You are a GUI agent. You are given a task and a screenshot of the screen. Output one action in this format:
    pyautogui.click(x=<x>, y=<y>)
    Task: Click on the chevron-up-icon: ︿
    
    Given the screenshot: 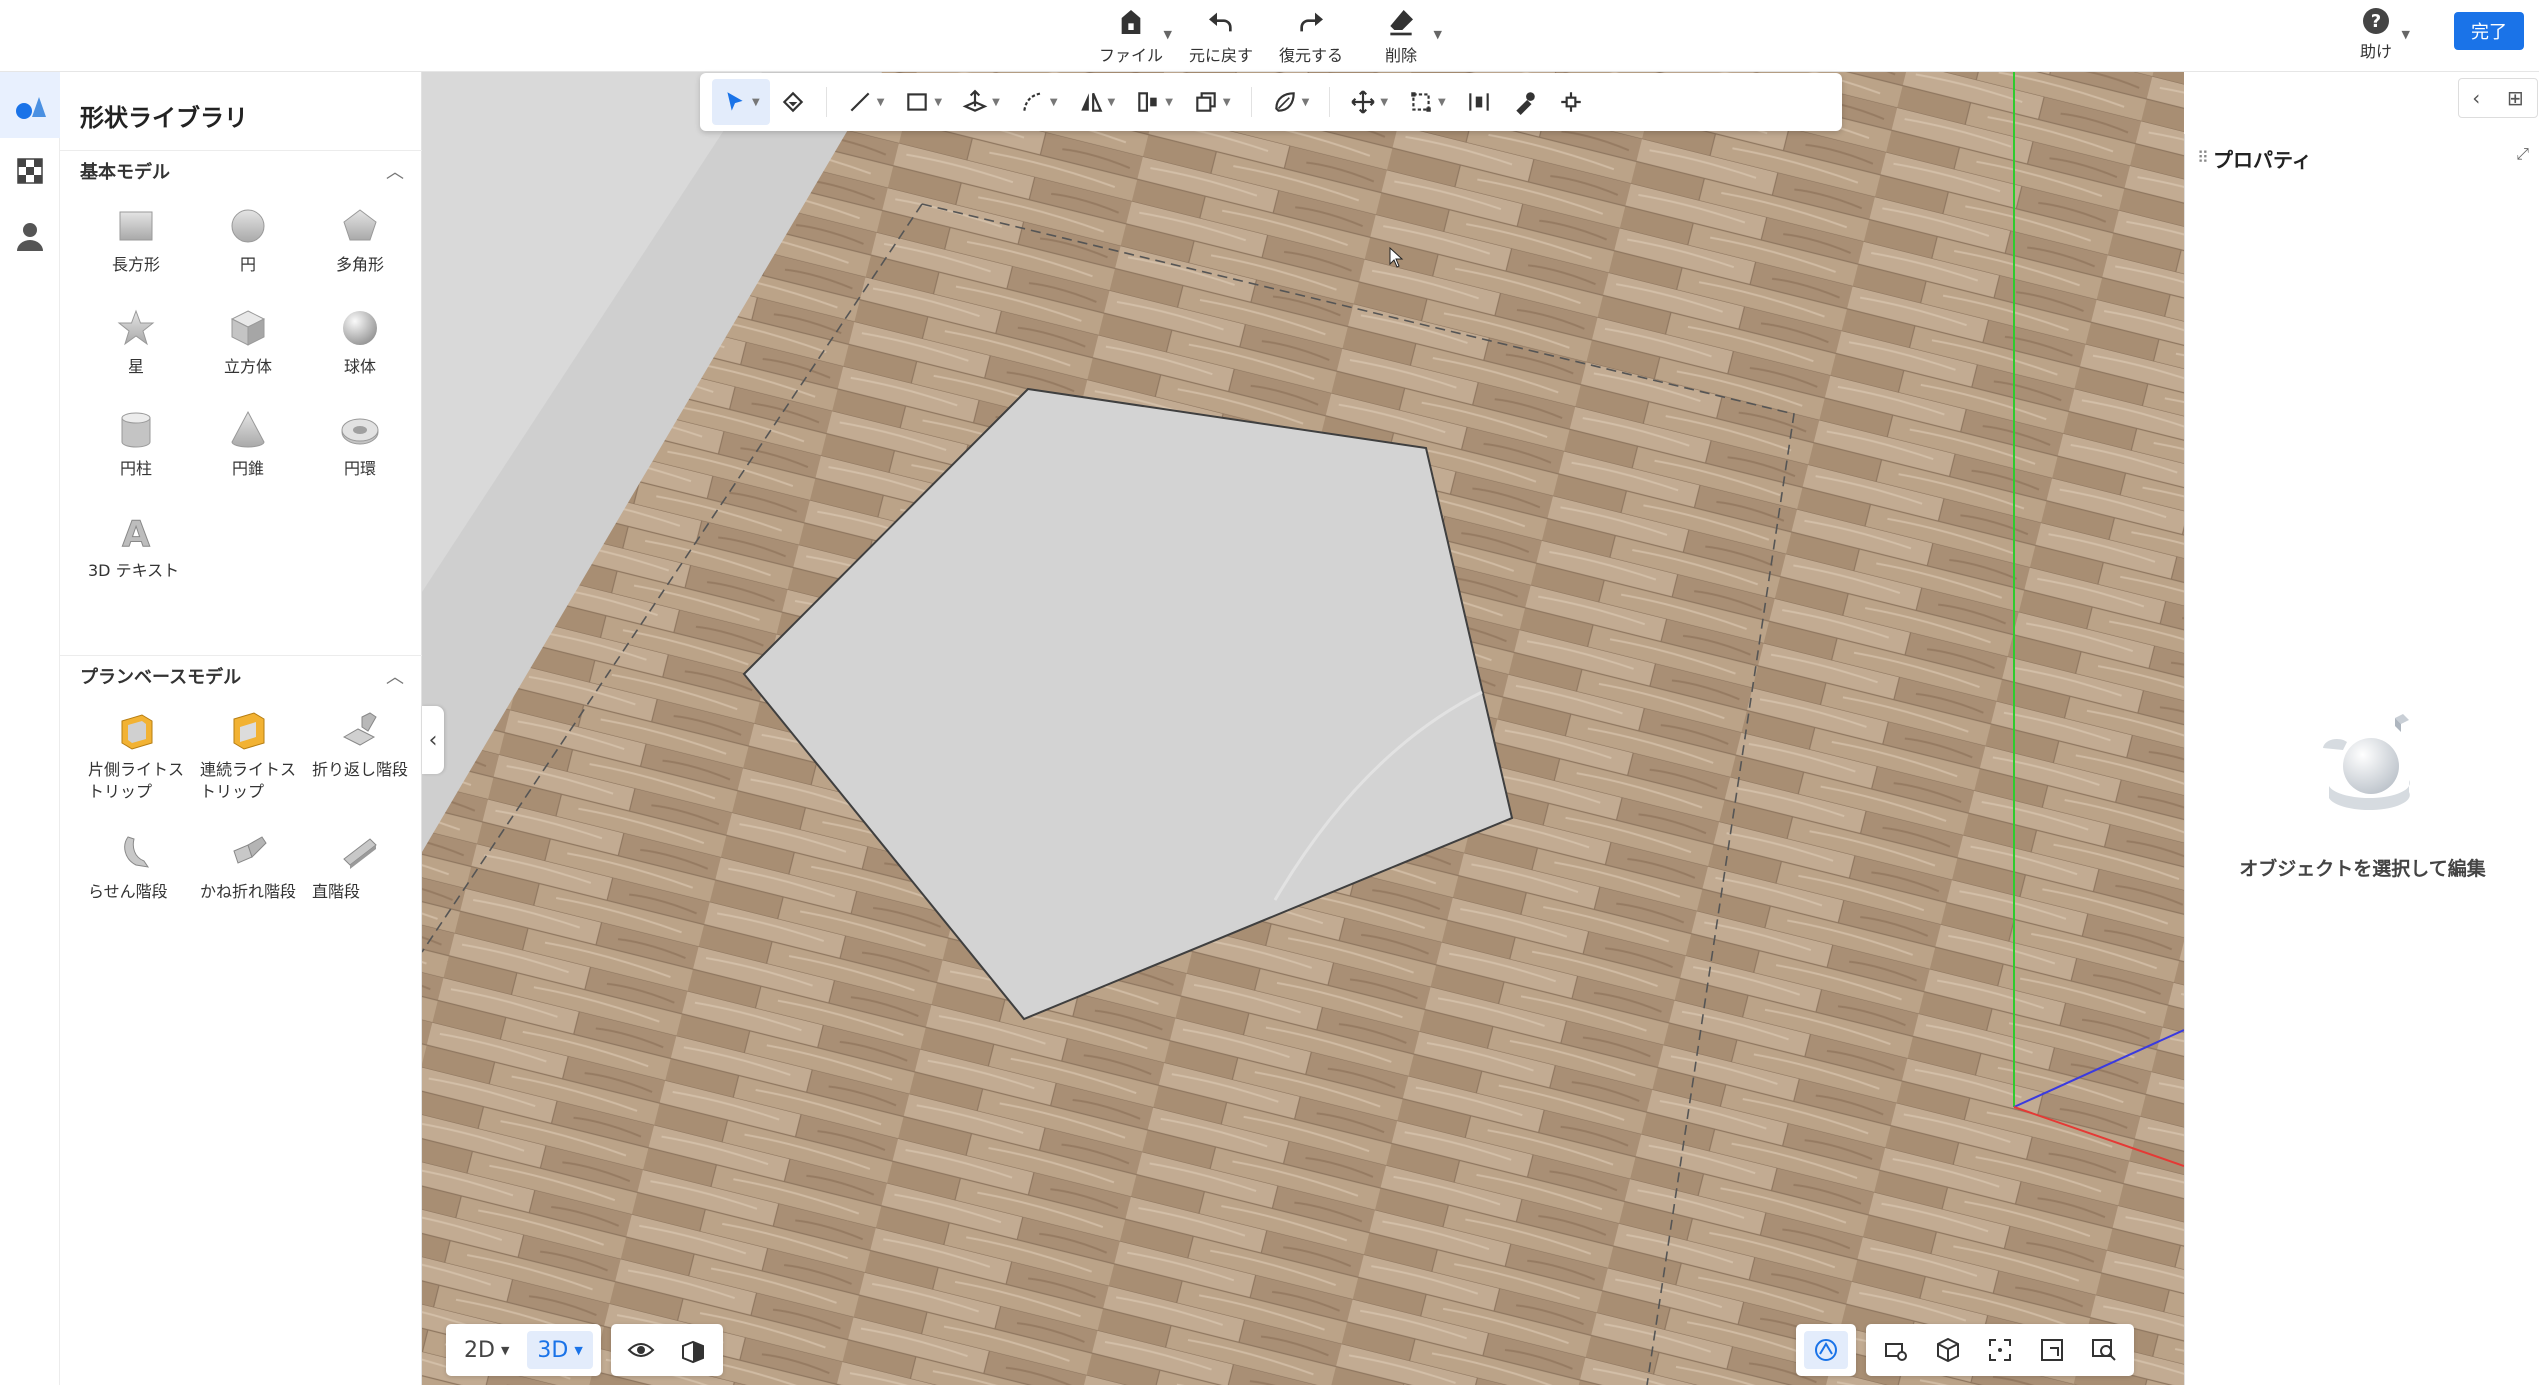 What is the action you would take?
    pyautogui.click(x=395, y=172)
    